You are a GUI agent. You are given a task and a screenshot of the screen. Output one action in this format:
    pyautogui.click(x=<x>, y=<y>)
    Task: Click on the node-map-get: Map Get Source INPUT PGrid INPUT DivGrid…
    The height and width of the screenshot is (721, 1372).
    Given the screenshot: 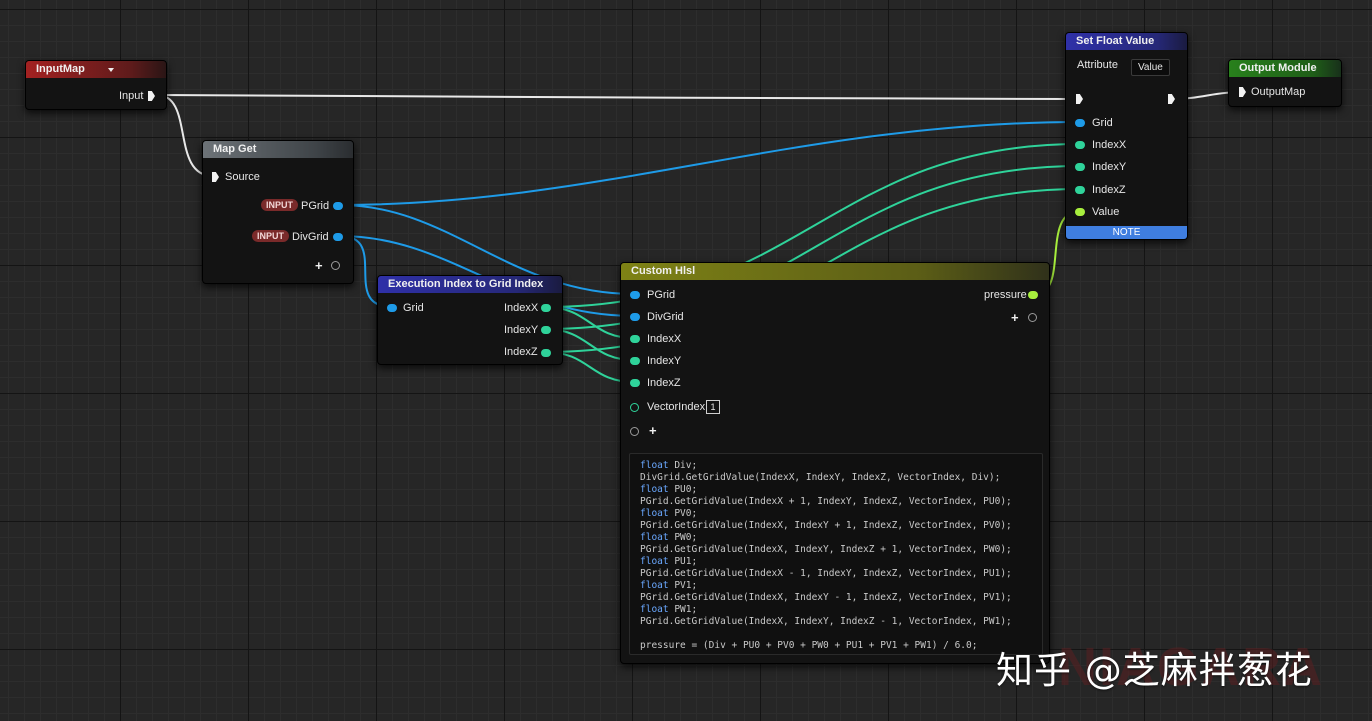 What is the action you would take?
    pyautogui.click(x=278, y=212)
    